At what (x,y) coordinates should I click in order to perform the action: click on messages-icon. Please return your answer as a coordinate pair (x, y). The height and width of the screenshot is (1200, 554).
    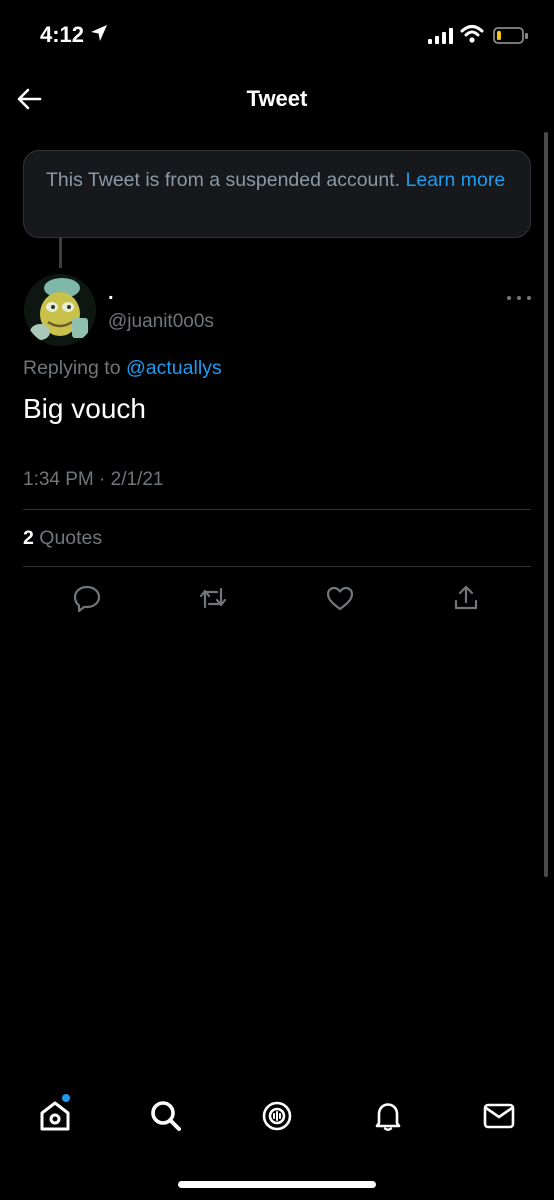
    Looking at the image, I should click on (499, 1116).